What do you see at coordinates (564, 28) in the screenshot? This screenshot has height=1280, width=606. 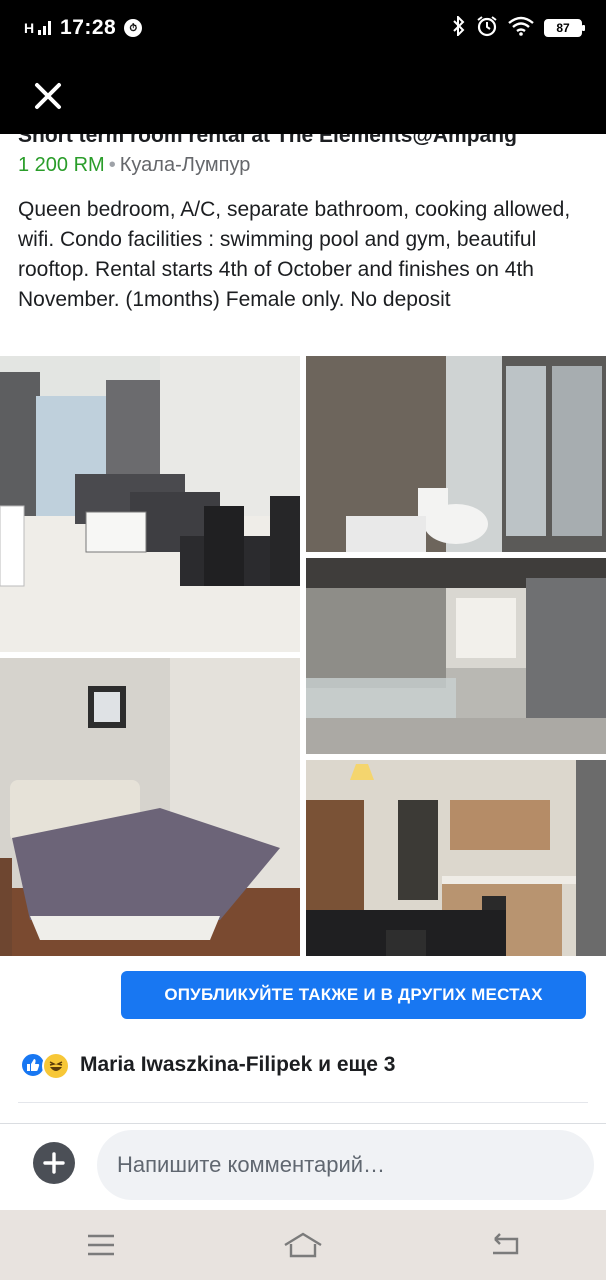 I see `battery-icon: 87` at bounding box center [564, 28].